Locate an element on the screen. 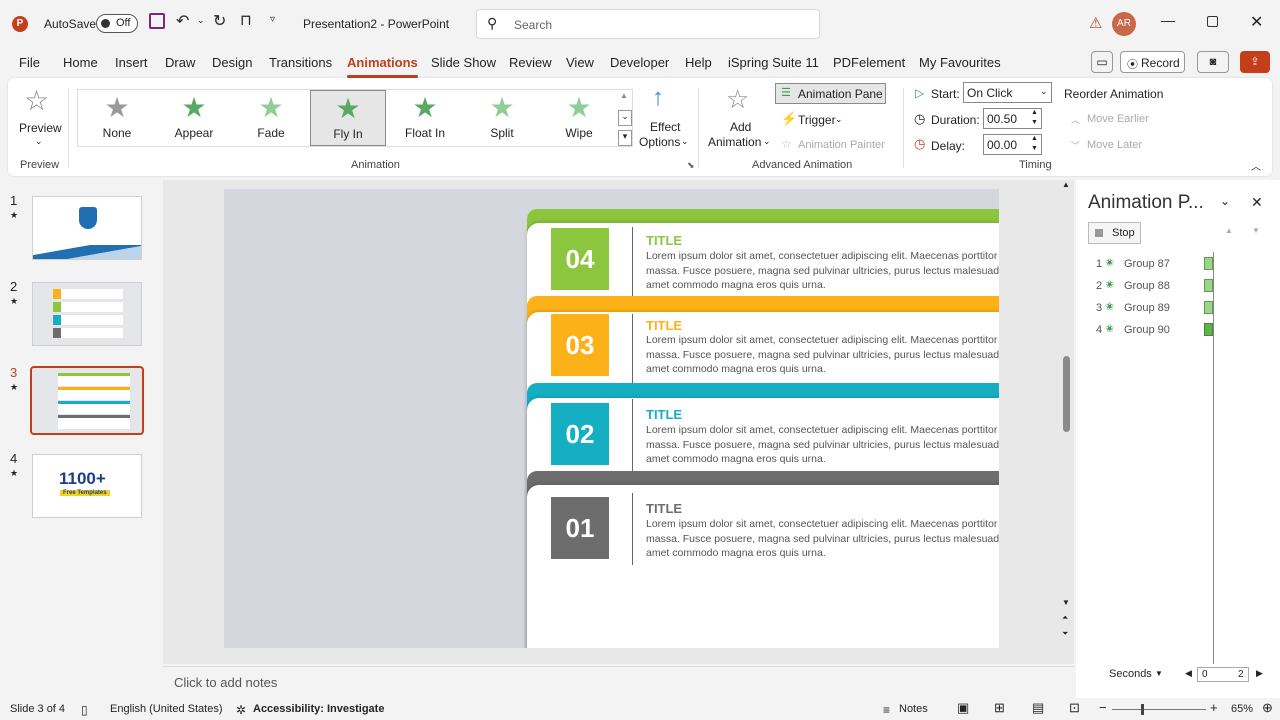 The height and width of the screenshot is (720, 1280). trigger-button: Trigger is located at coordinates (817, 120).